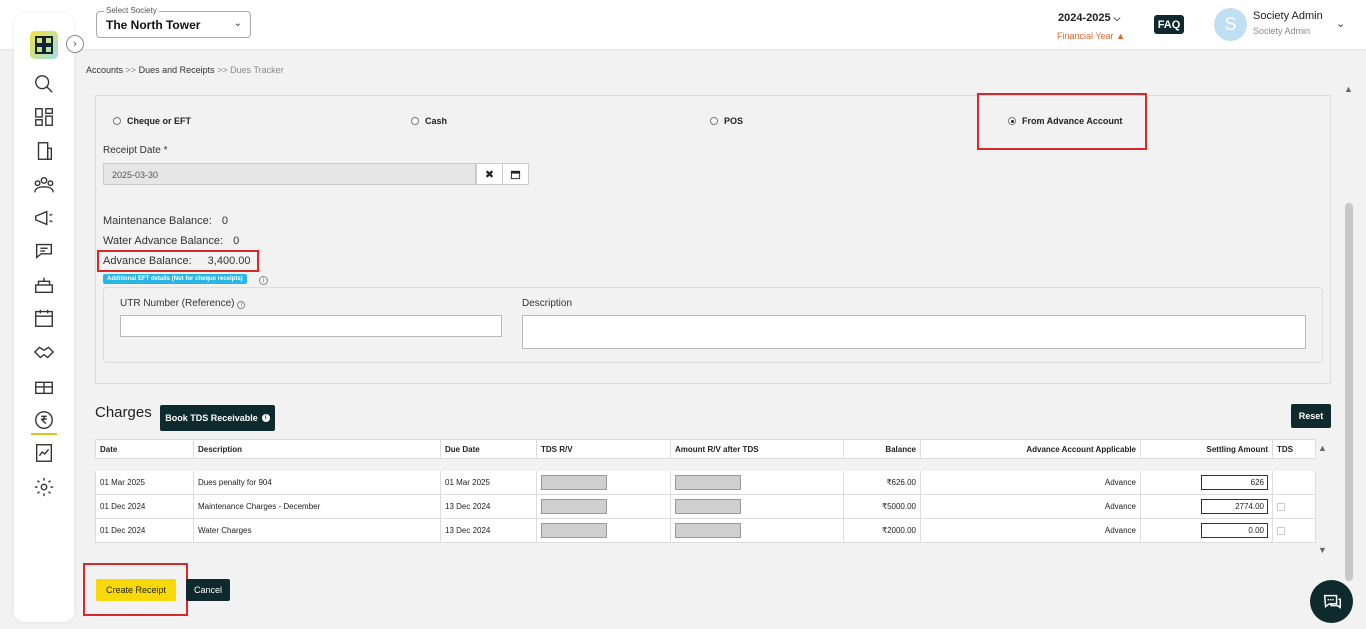  What do you see at coordinates (726, 121) in the screenshot?
I see `radio-pos: POS` at bounding box center [726, 121].